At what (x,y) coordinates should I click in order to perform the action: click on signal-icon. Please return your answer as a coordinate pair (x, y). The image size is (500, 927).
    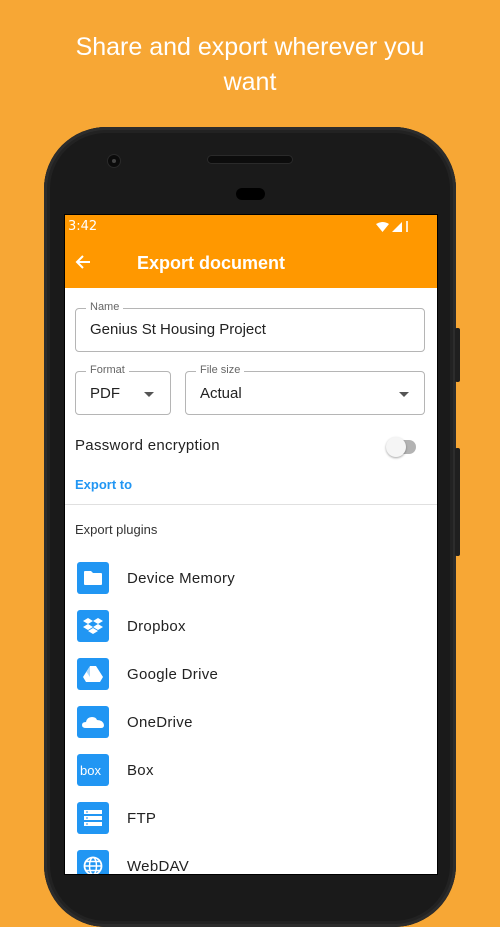
    Looking at the image, I should click on (397, 226).